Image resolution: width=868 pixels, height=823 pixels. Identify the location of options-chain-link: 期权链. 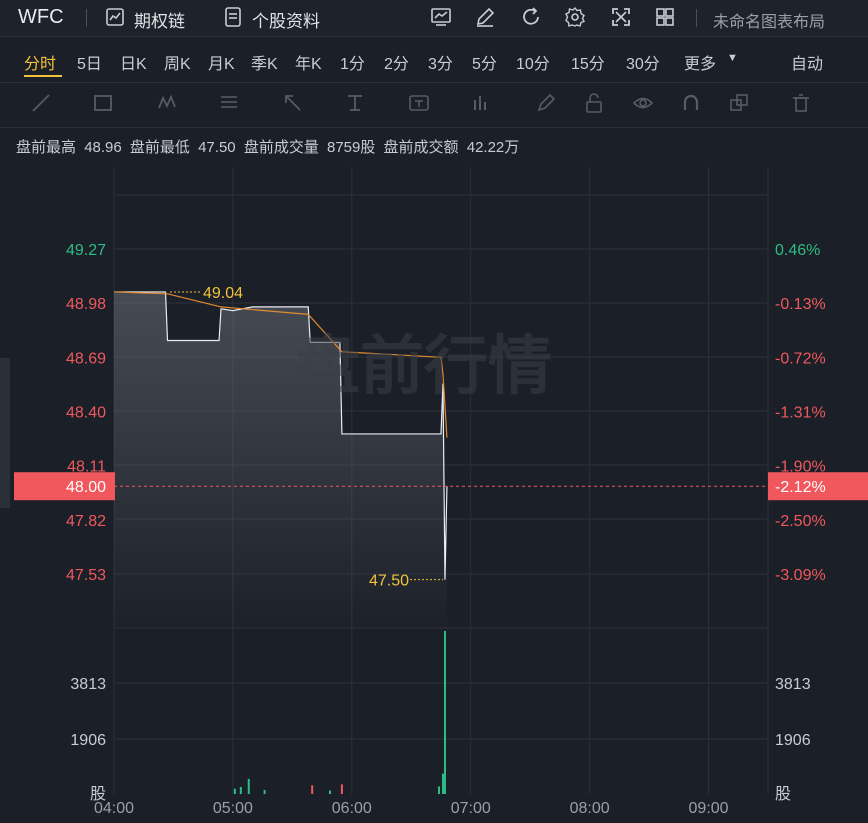
(159, 19).